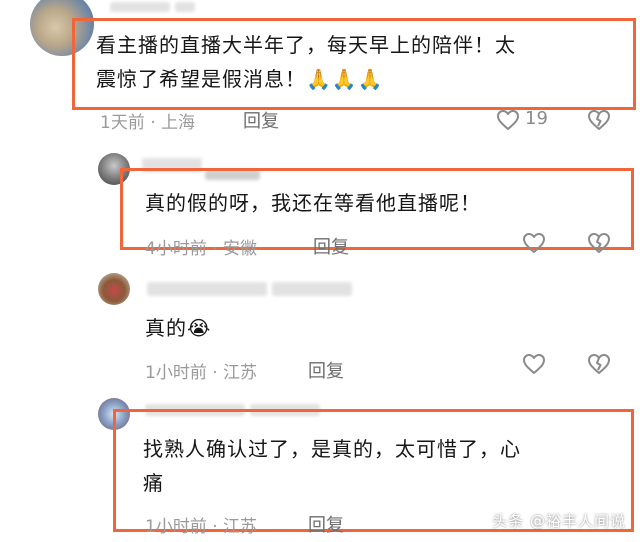 This screenshot has width=640, height=542. I want to click on comment-meta: 4小时前 · 安徽, so click(201, 249).